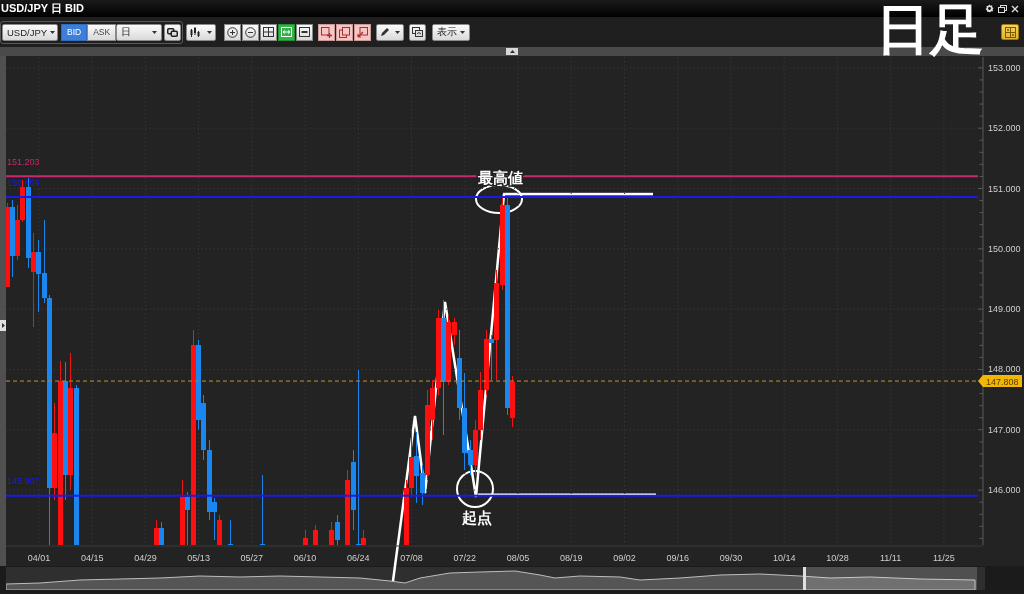  What do you see at coordinates (1004, 429) in the screenshot?
I see `price-label: 147.000` at bounding box center [1004, 429].